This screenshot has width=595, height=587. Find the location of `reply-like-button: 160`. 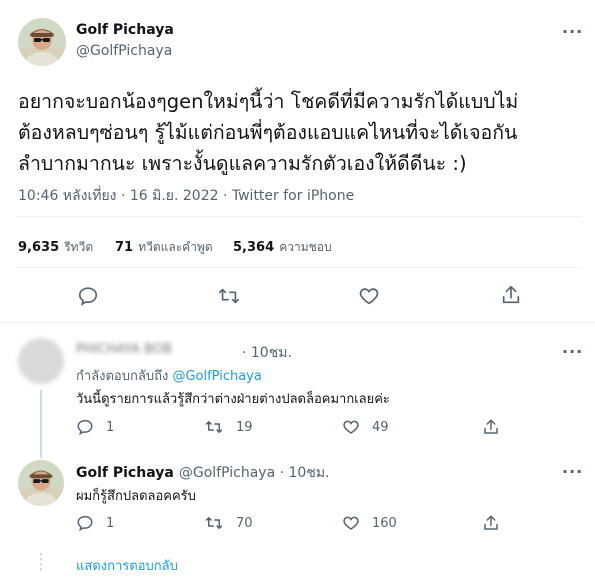

reply-like-button: 160 is located at coordinates (369, 523).